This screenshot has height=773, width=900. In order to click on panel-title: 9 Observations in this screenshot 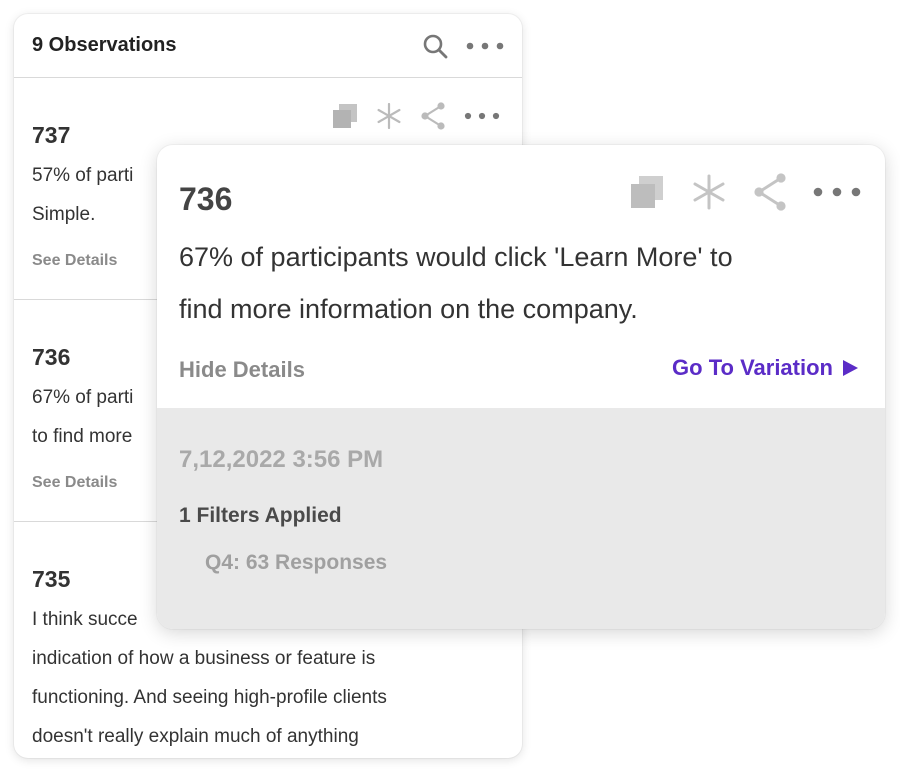, I will do `click(104, 45)`.